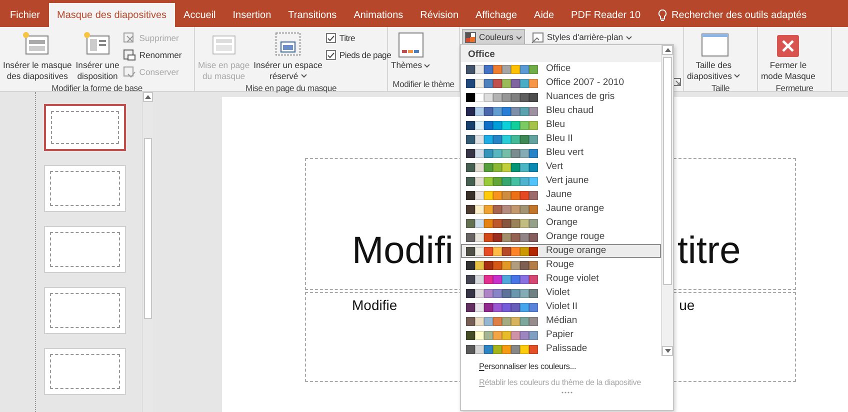 The height and width of the screenshot is (412, 848). I want to click on section-header: Office, so click(561, 53).